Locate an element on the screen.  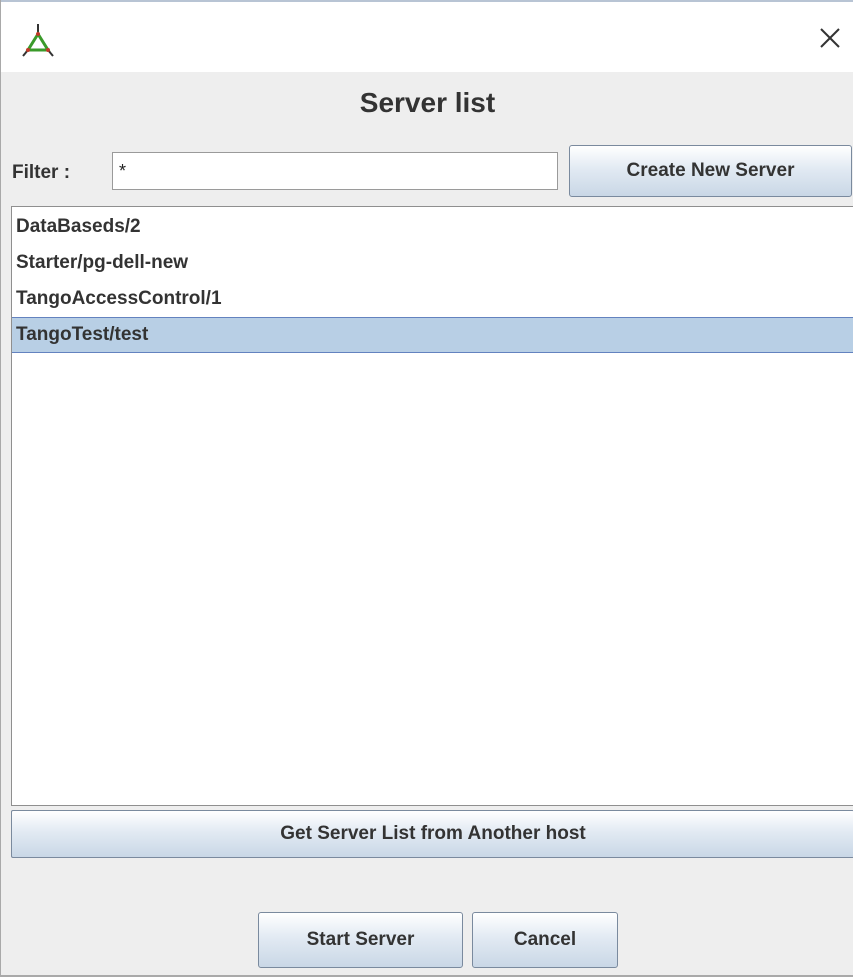
filter-input is located at coordinates (335, 171).